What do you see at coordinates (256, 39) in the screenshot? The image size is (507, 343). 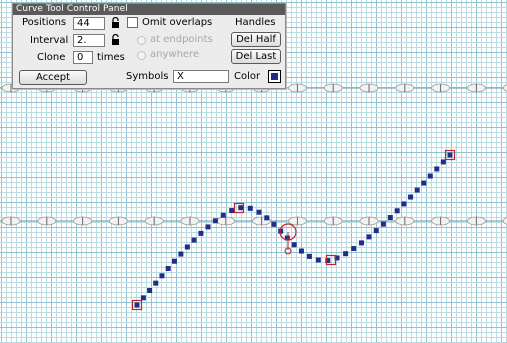 I see `del-half-button: Del Half` at bounding box center [256, 39].